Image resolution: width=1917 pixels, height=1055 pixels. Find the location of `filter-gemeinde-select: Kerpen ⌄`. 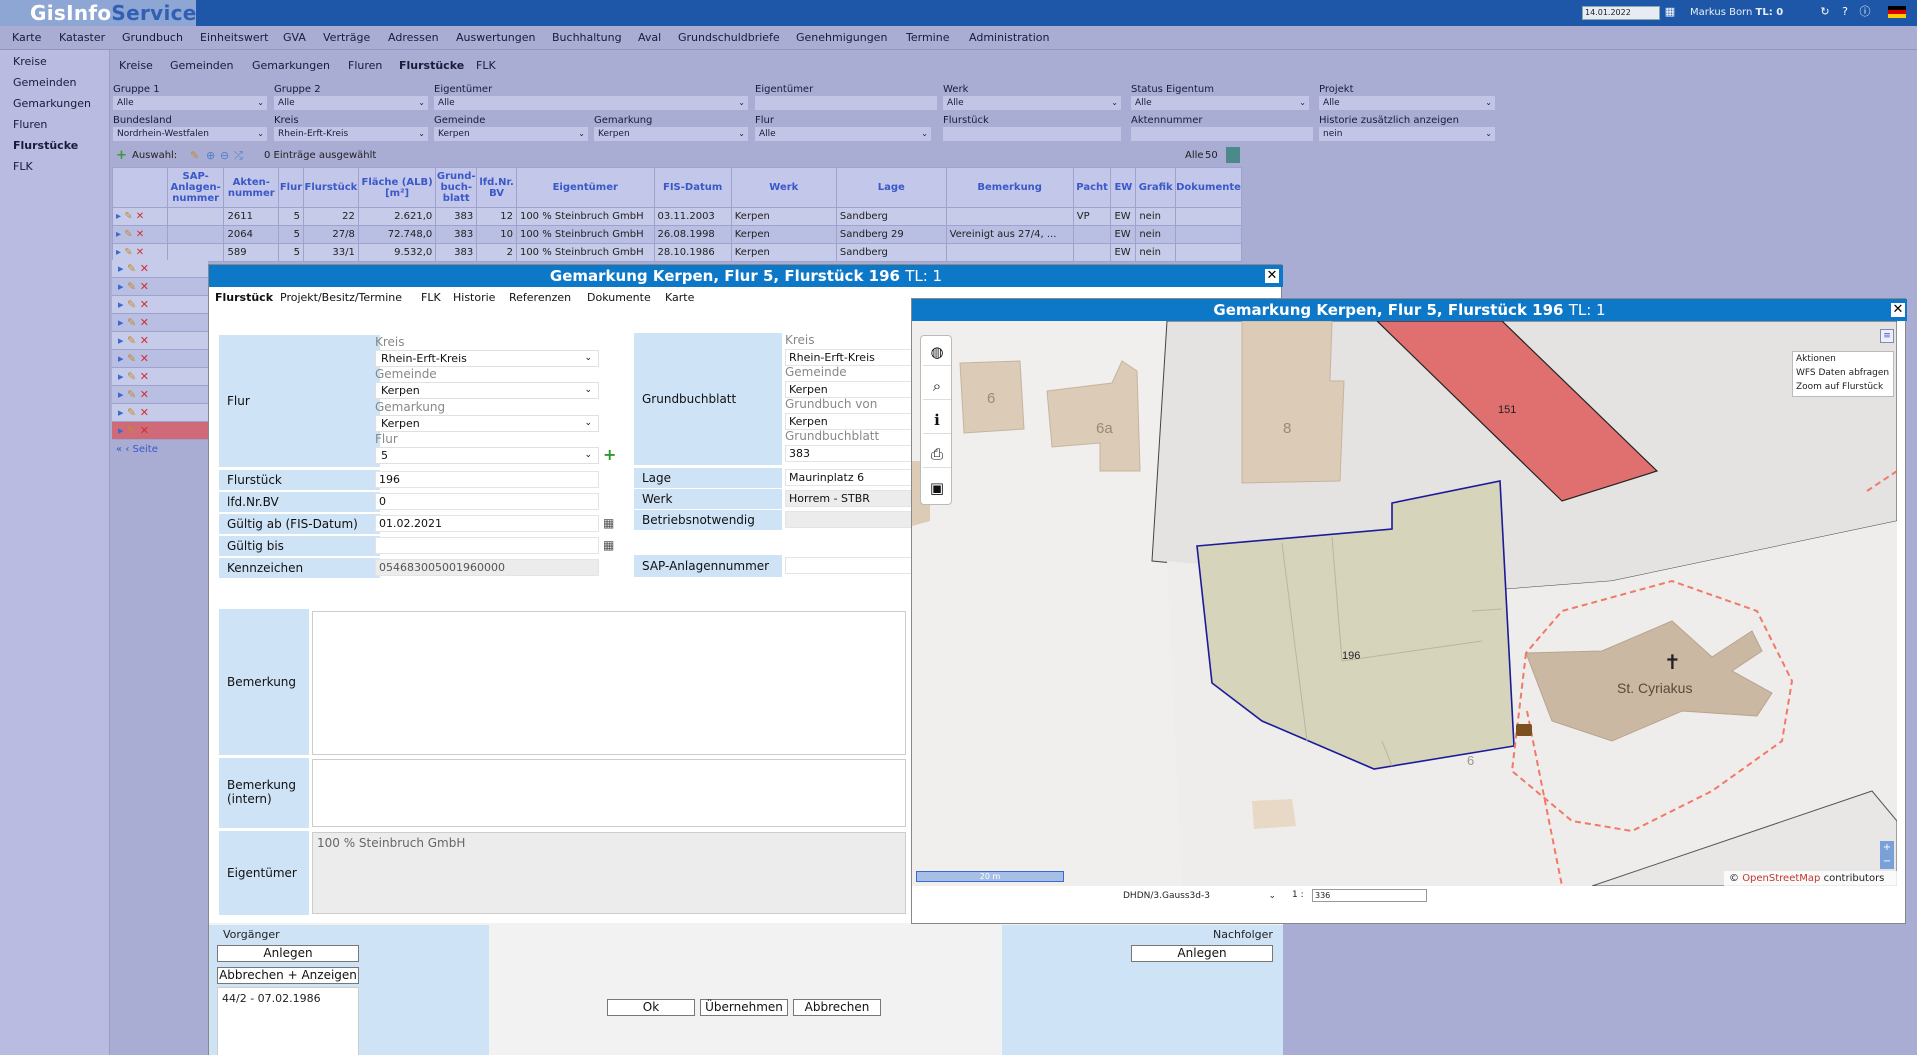

filter-gemeinde-select: Kerpen ⌄ is located at coordinates (511, 134).